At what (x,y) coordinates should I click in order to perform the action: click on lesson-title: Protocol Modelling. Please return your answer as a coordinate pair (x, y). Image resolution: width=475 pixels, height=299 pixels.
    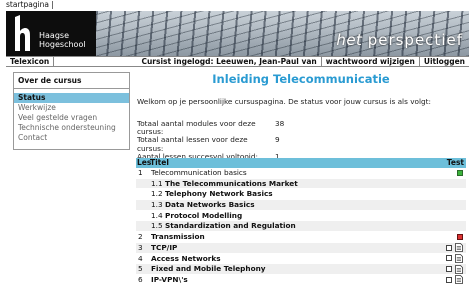
    Looking at the image, I should click on (203, 215).